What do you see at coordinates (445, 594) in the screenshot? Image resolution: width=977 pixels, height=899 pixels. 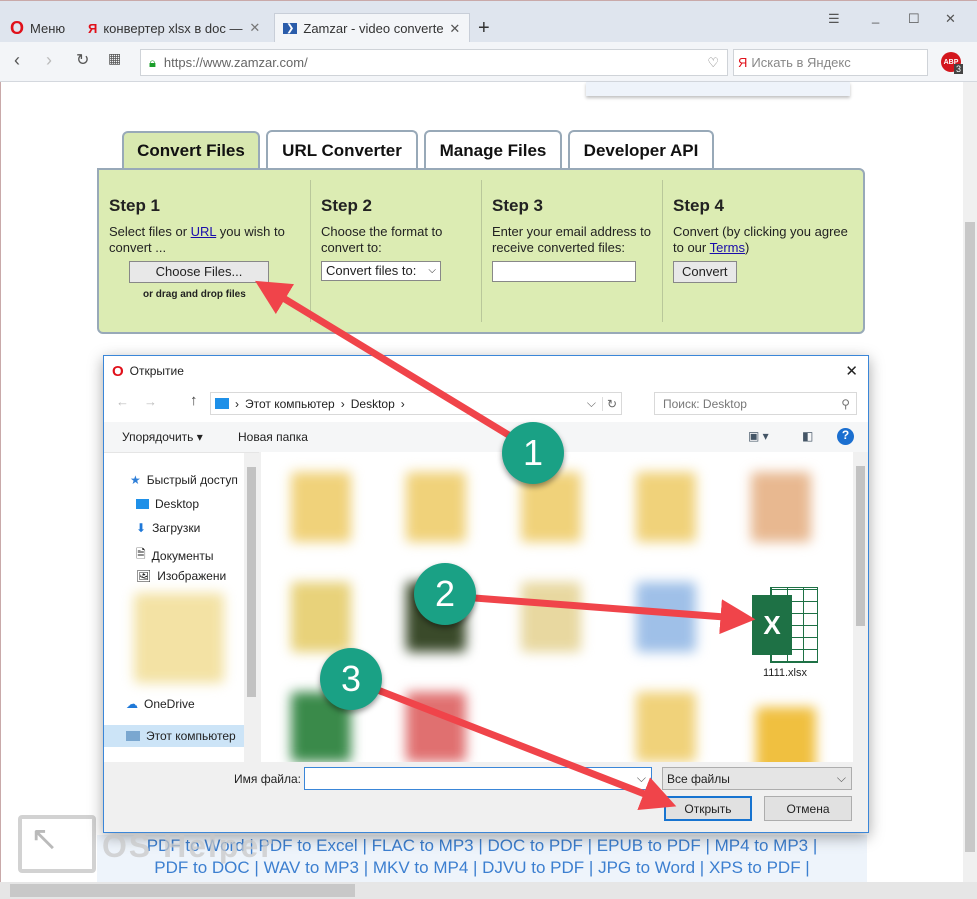 I see `step-badge-2: 2` at bounding box center [445, 594].